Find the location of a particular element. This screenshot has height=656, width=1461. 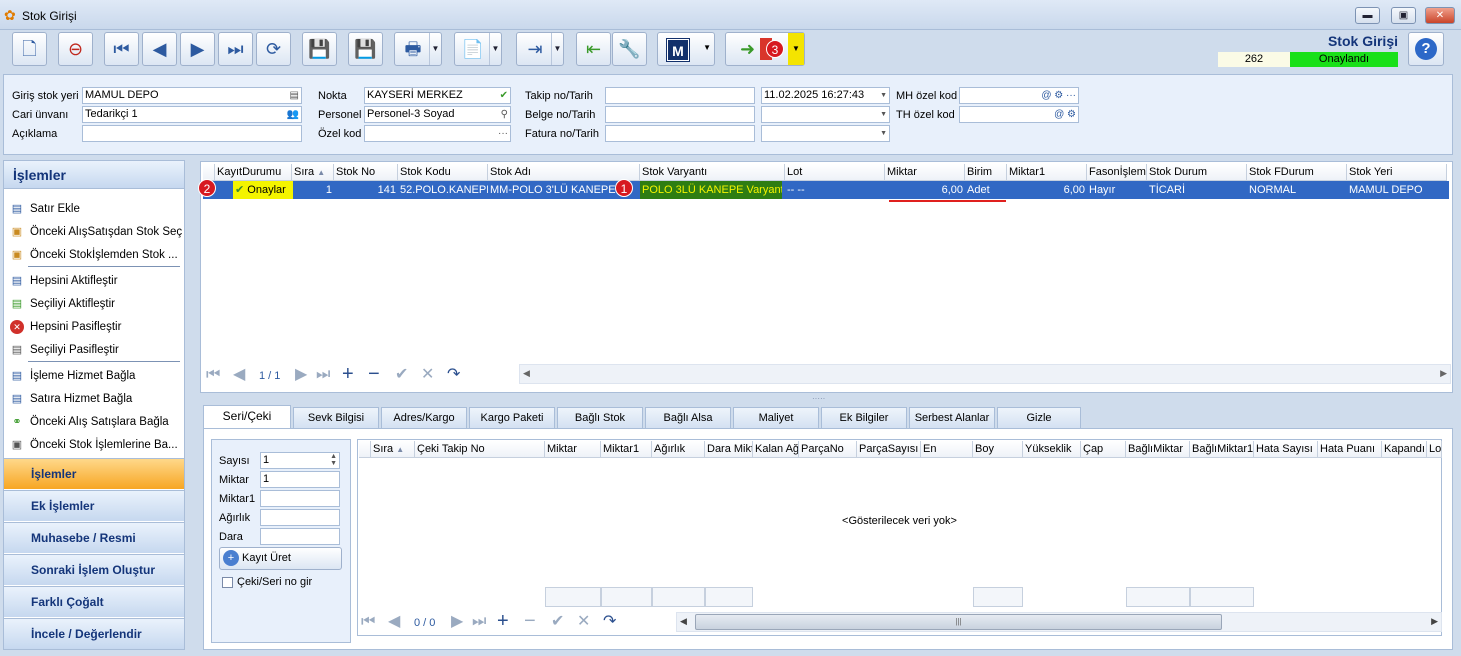

ceki-seri-checkbox is located at coordinates (227, 582).